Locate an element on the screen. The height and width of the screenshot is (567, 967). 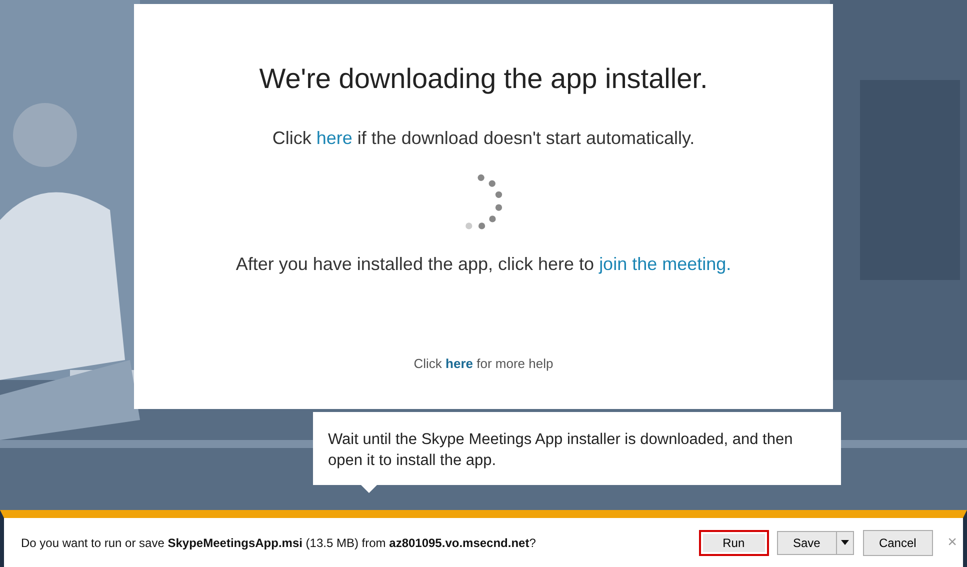
callout-text: Wait until the Skype Meetings App installer is downloaded, and then open it to install the app. is located at coordinates (561, 450).